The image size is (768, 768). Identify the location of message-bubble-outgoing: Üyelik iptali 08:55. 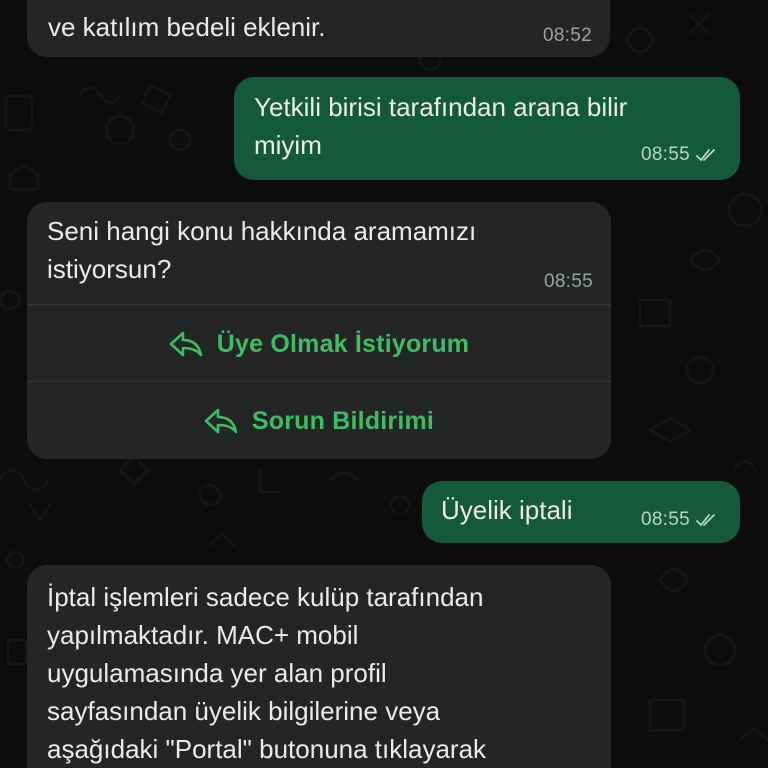
(581, 512).